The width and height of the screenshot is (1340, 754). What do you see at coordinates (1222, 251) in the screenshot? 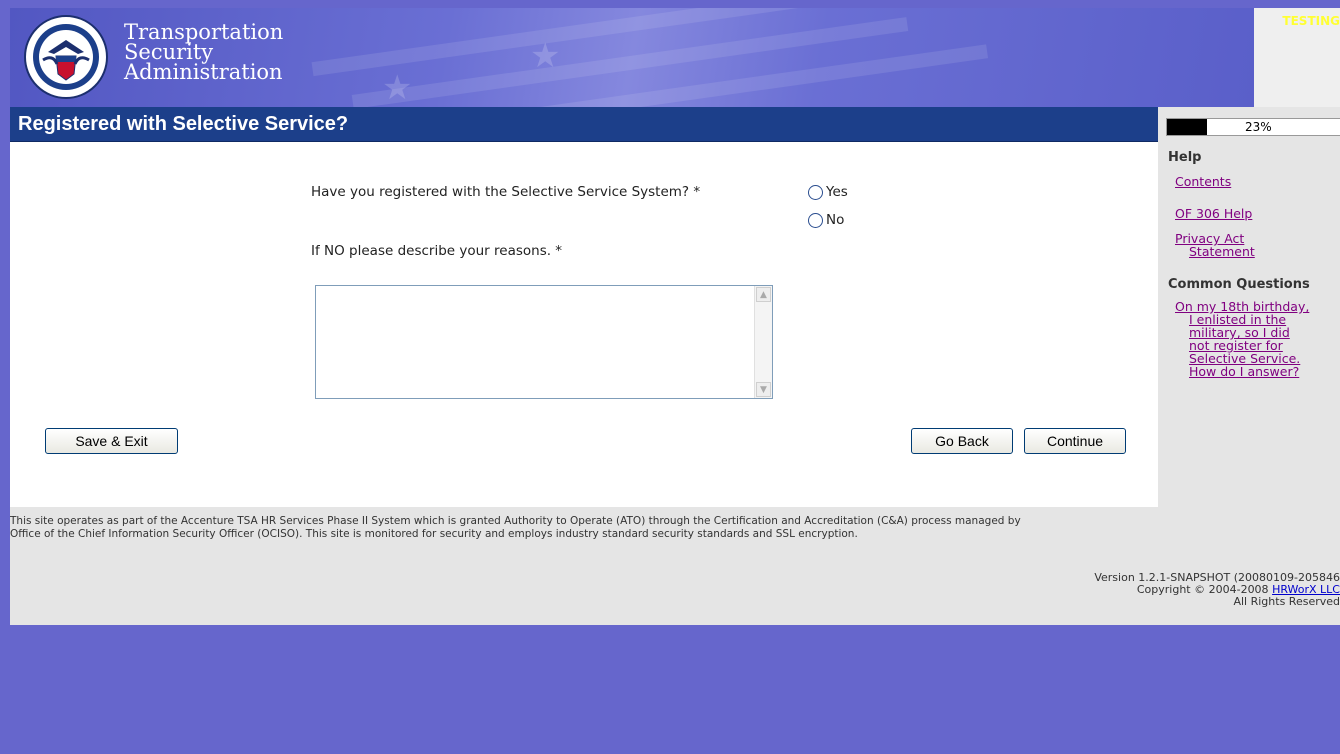
I see `link-line: Statement` at bounding box center [1222, 251].